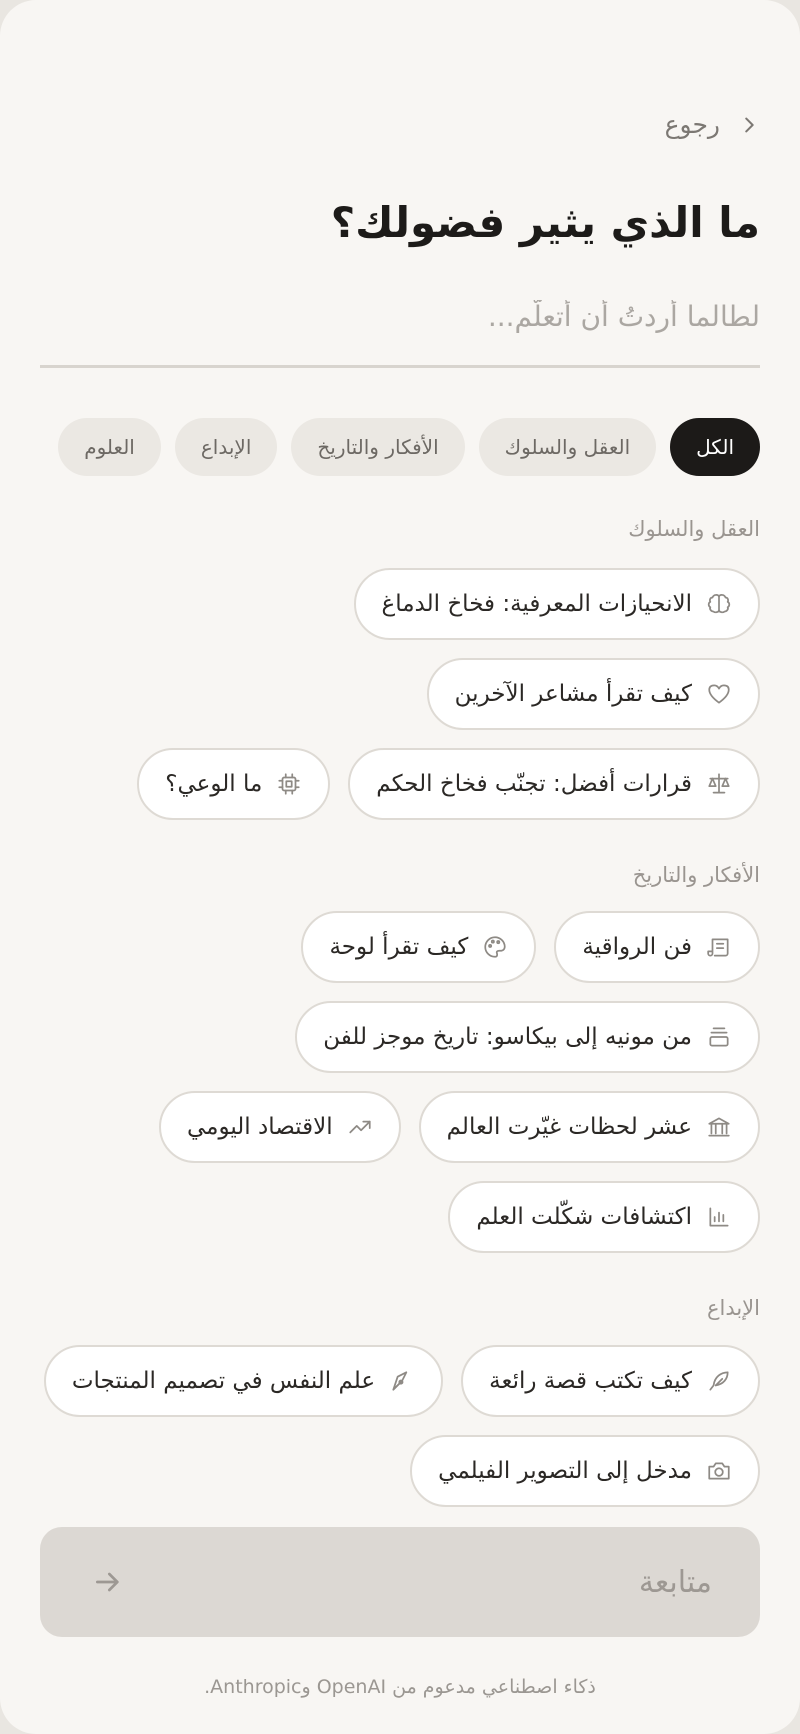 This screenshot has height=1734, width=800. What do you see at coordinates (400, 1582) in the screenshot?
I see `continue-button: متابعة` at bounding box center [400, 1582].